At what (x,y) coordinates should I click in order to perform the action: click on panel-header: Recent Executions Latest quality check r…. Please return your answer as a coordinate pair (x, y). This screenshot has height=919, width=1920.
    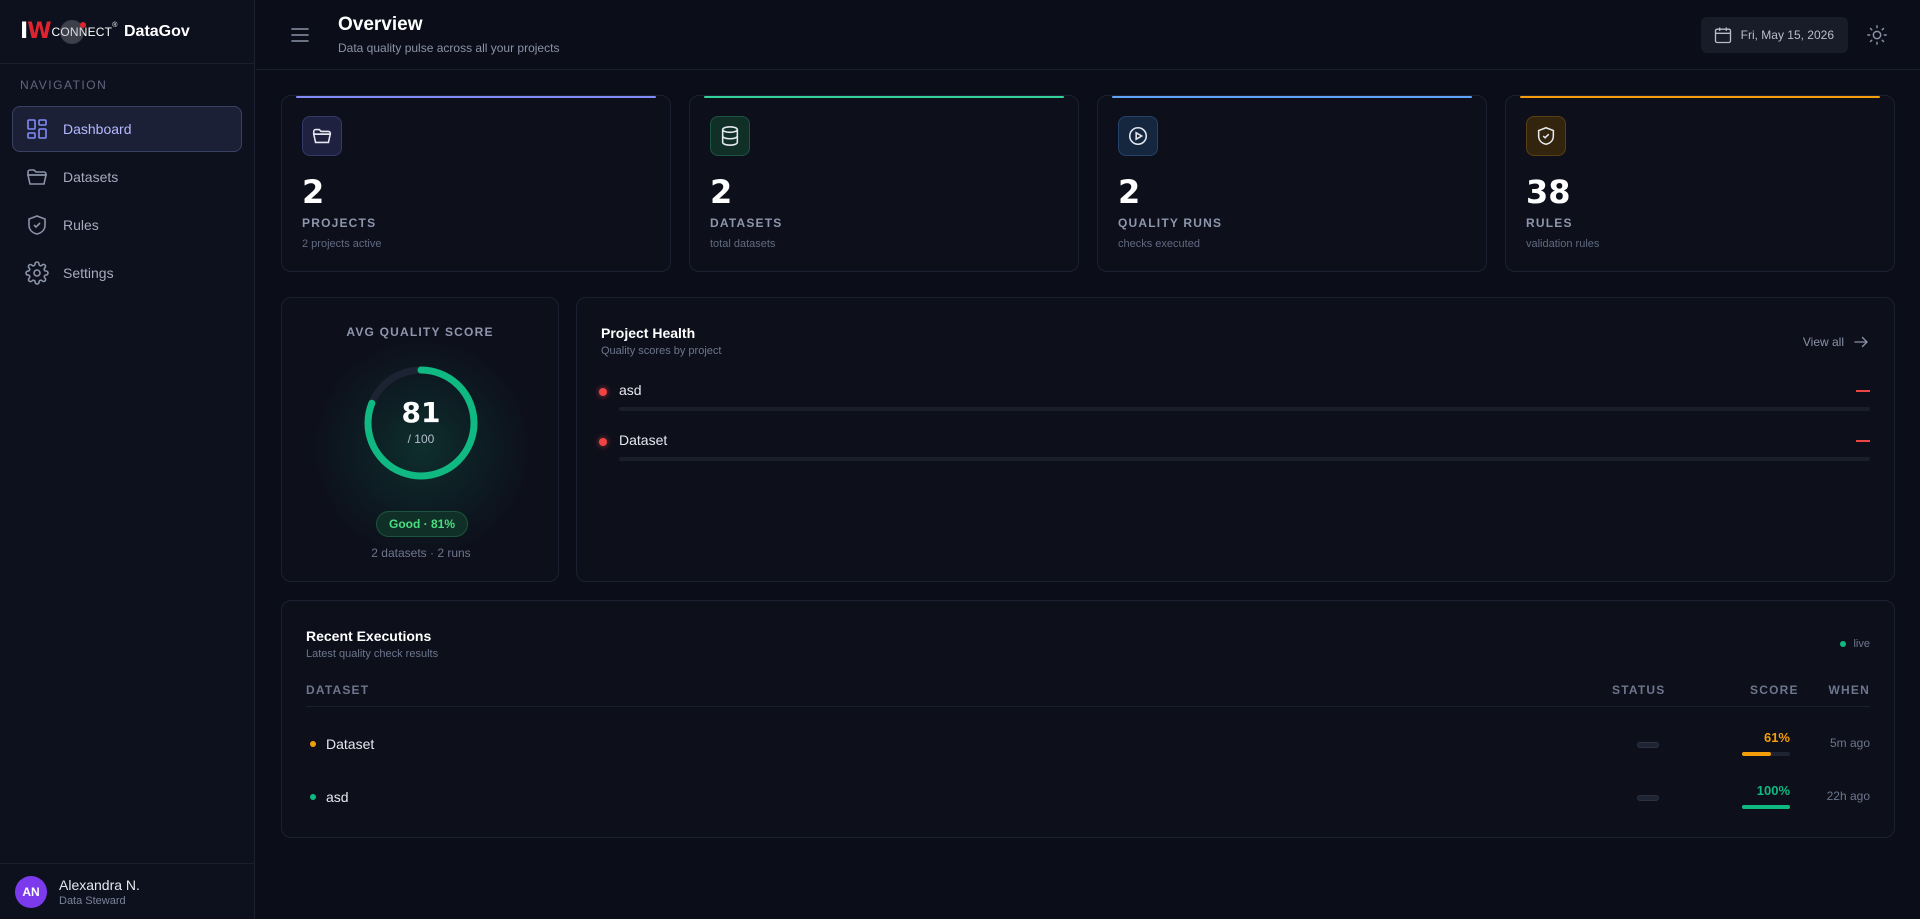
    Looking at the image, I should click on (372, 644).